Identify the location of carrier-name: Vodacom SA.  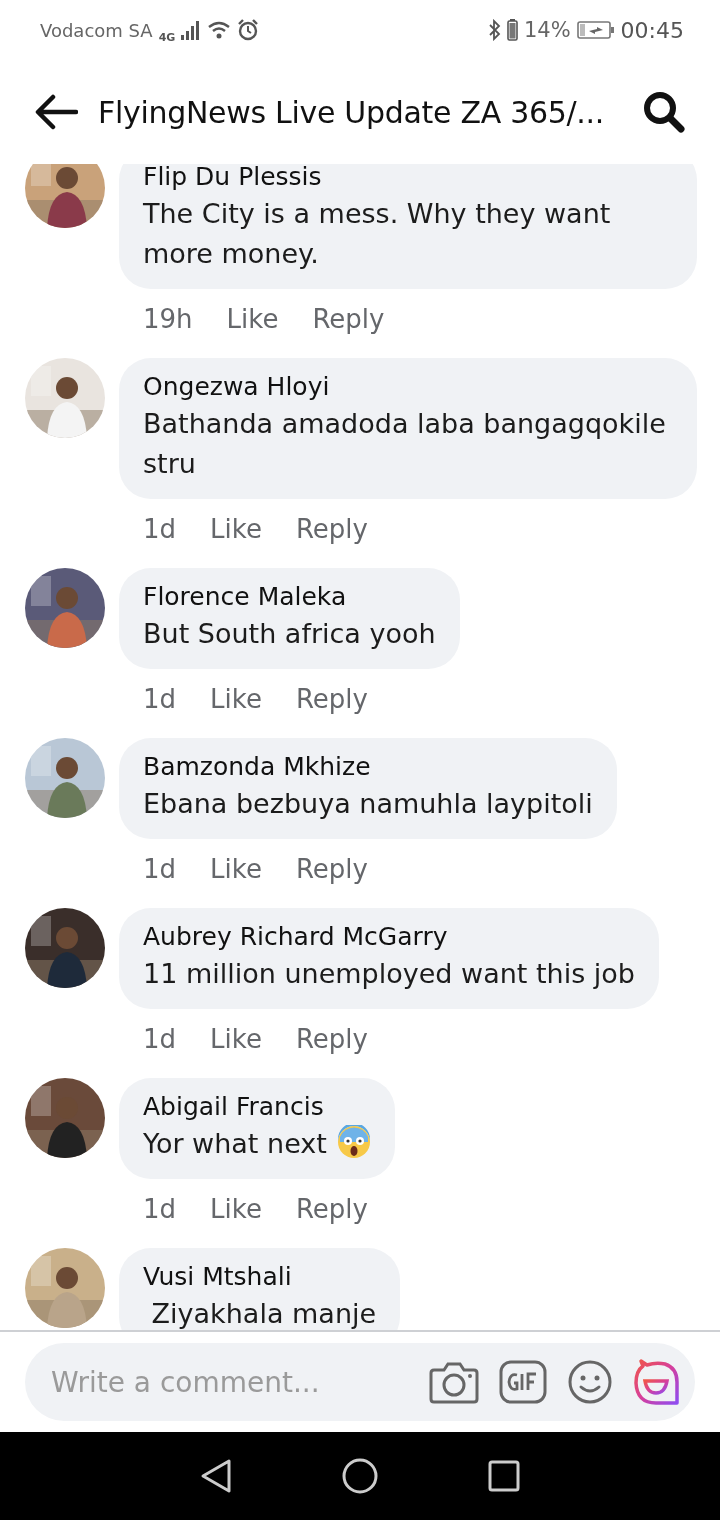
(96, 30).